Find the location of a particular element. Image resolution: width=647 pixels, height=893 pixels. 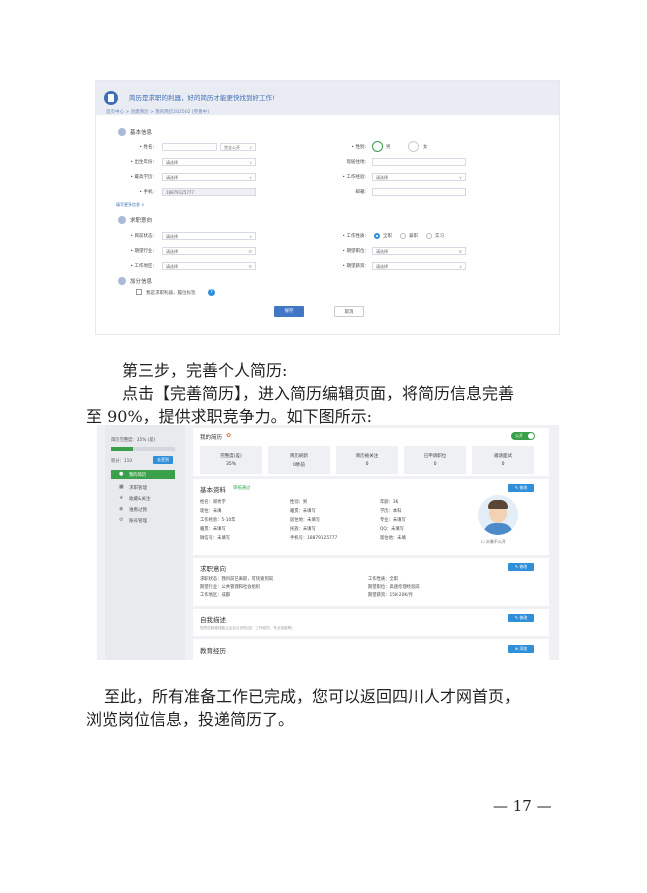

help-icon: ? is located at coordinates (211, 292).